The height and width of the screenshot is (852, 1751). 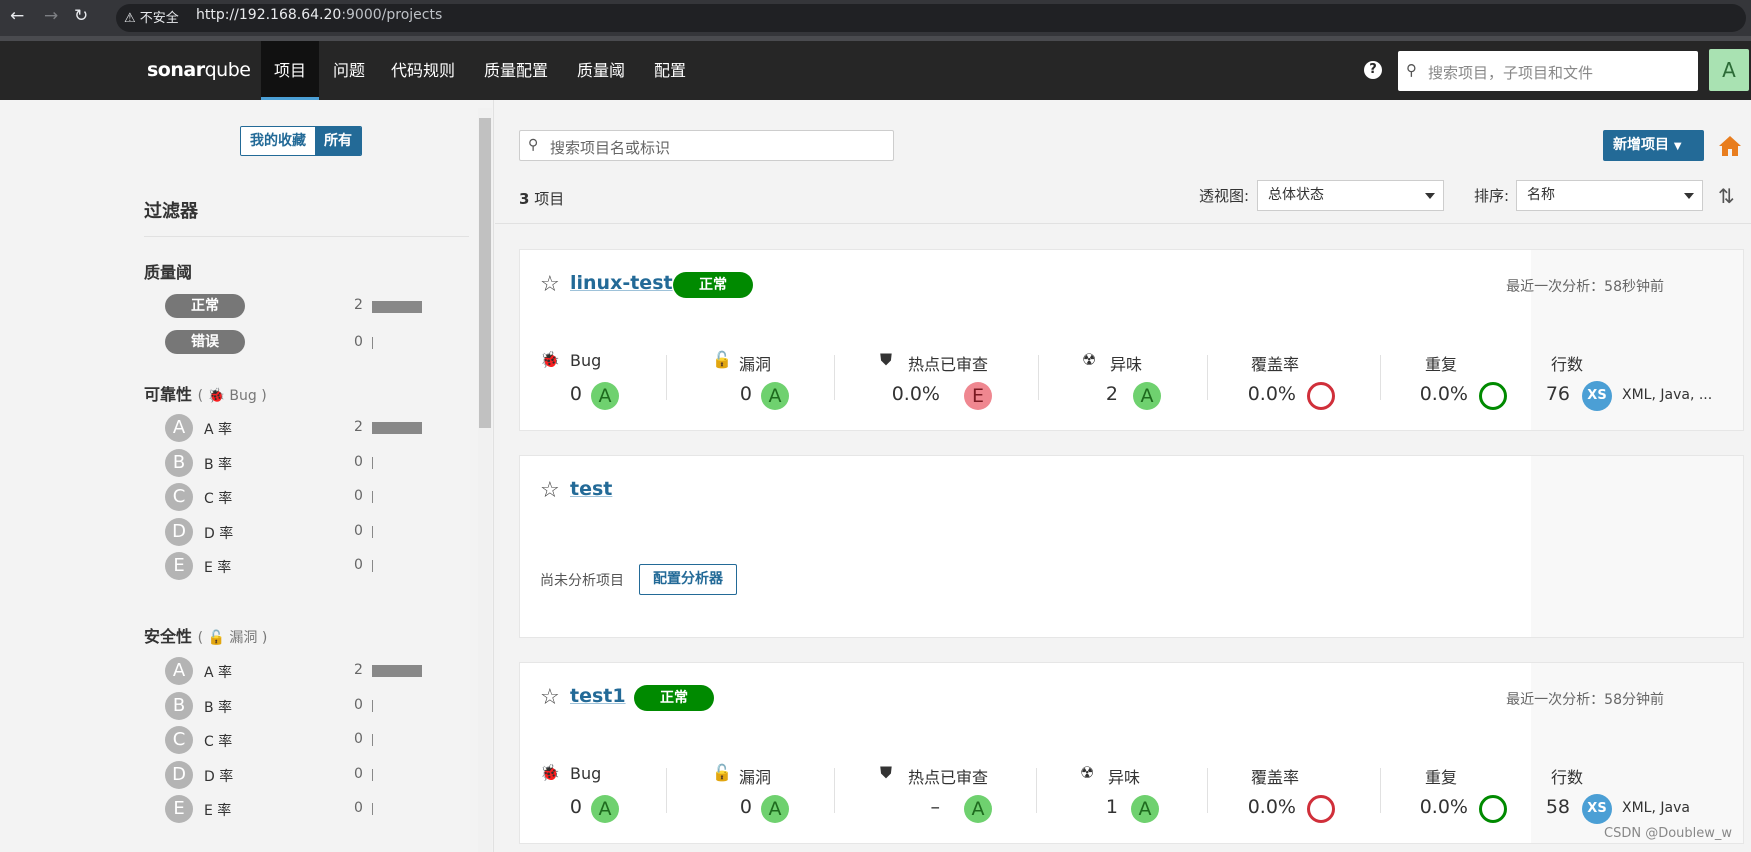 I want to click on new-project-button: 新增项目 ▼, so click(x=1653, y=145).